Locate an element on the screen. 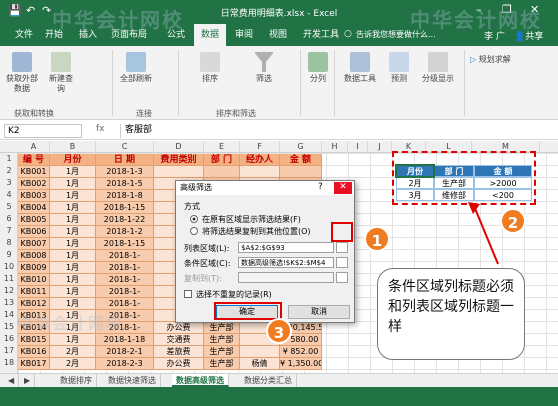 Image resolution: width=558 pixels, height=406 pixels. tab-review: 审阅 is located at coordinates (244, 35).